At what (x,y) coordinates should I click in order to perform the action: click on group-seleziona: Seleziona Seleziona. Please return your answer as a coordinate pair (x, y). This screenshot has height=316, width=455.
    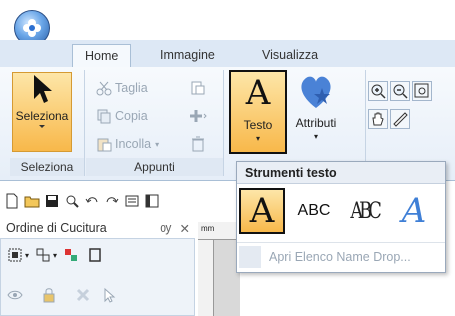
    Looking at the image, I should click on (47, 123).